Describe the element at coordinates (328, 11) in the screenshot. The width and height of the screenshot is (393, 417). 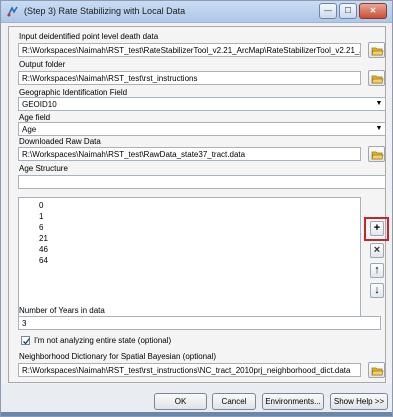
I see `minimize-button: —` at that location.